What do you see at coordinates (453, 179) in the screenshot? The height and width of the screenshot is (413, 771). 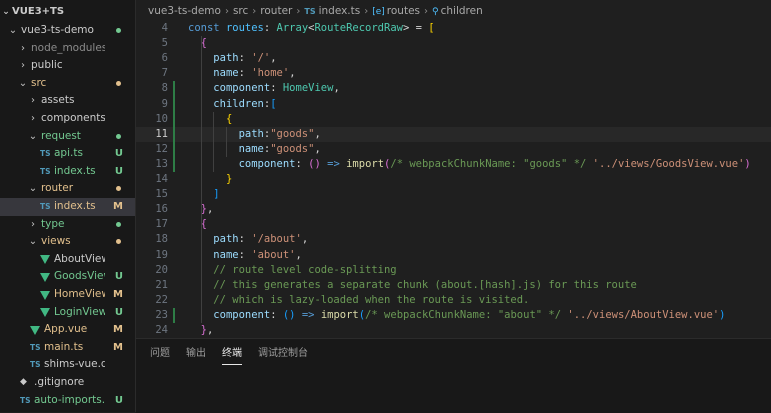 I see `code-line: 14 }` at bounding box center [453, 179].